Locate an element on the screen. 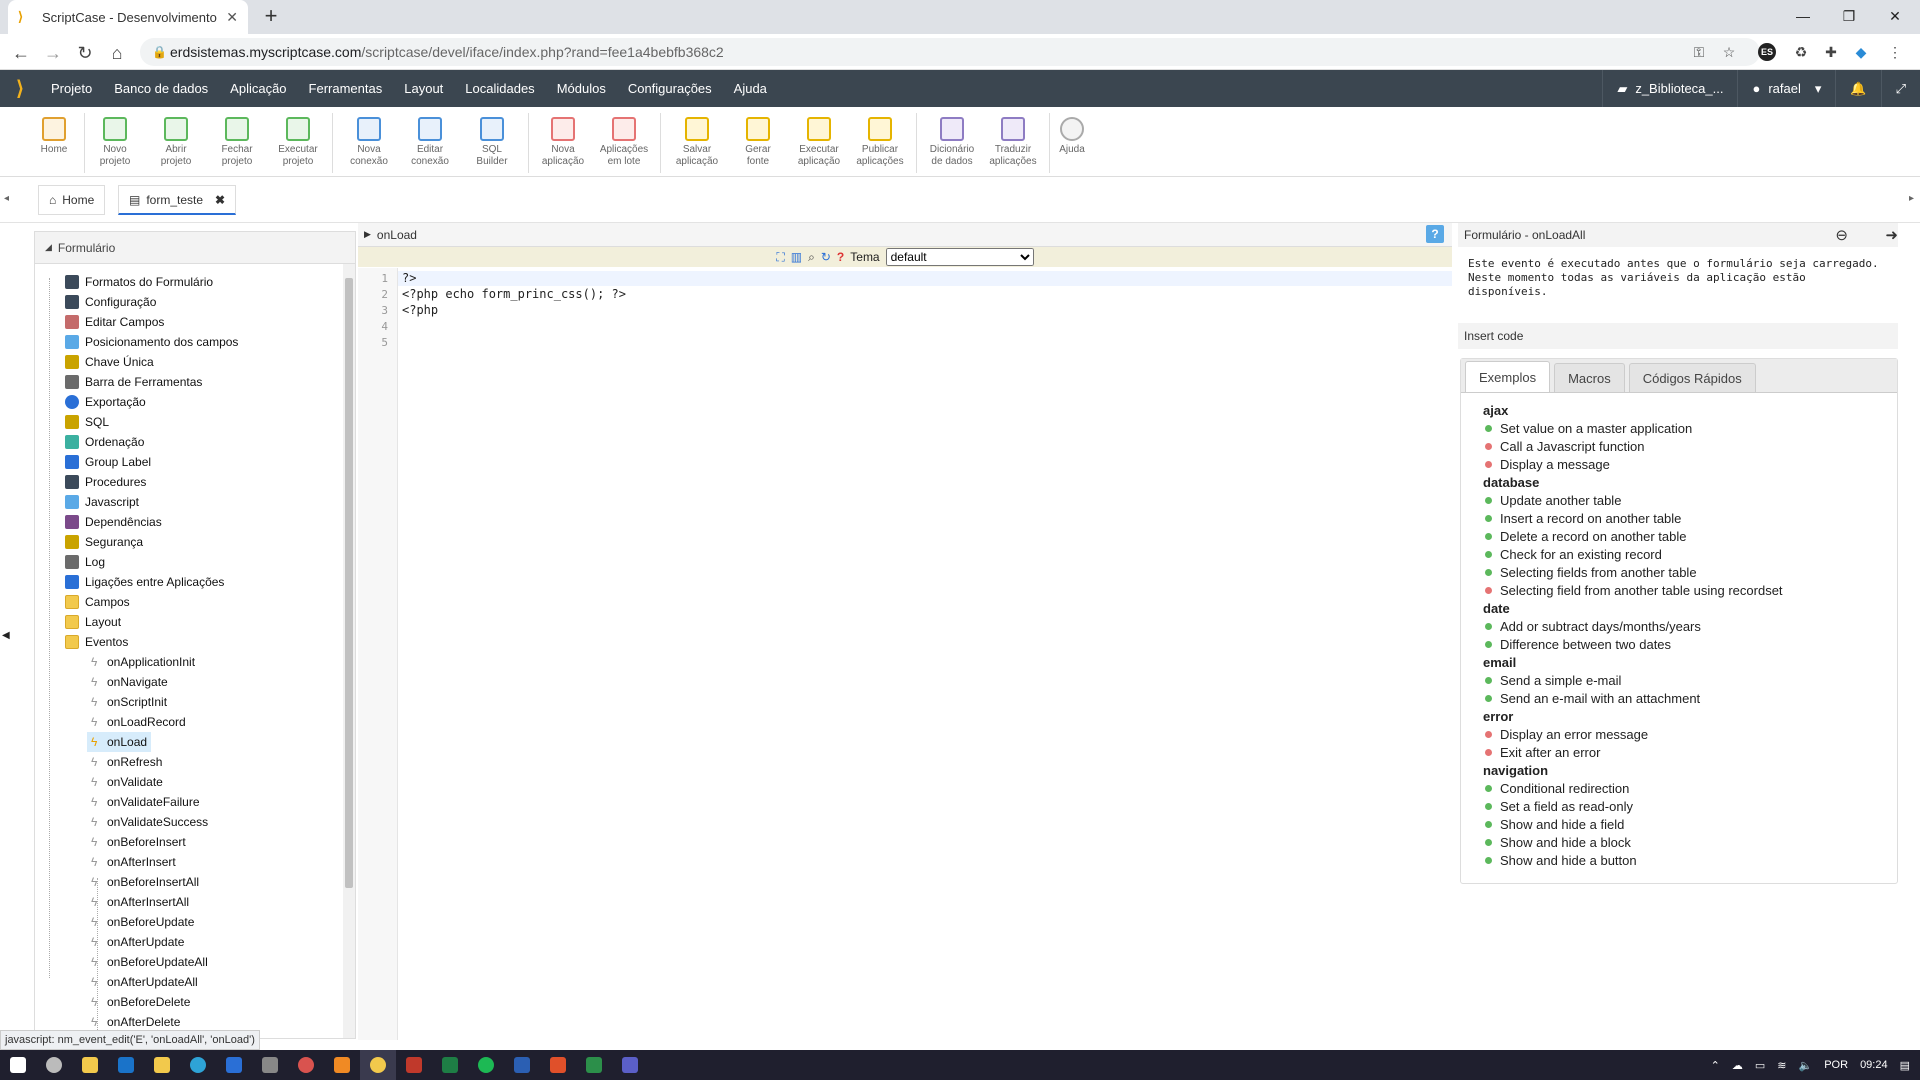 Image resolution: width=1920 pixels, height=1080 pixels. example-item: Selecting fields from another table is located at coordinates (1591, 572).